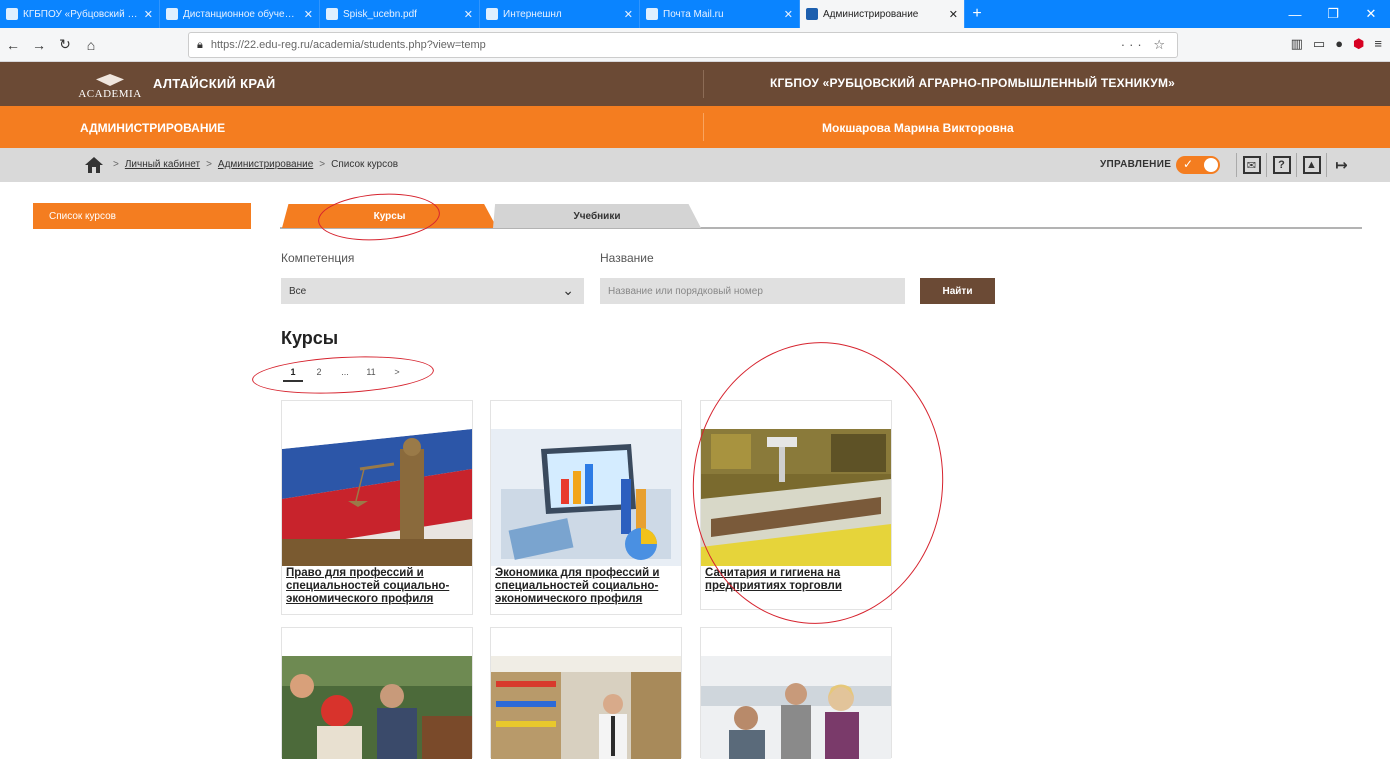  What do you see at coordinates (1295, 14) in the screenshot?
I see `minimize-icon: —` at bounding box center [1295, 14].